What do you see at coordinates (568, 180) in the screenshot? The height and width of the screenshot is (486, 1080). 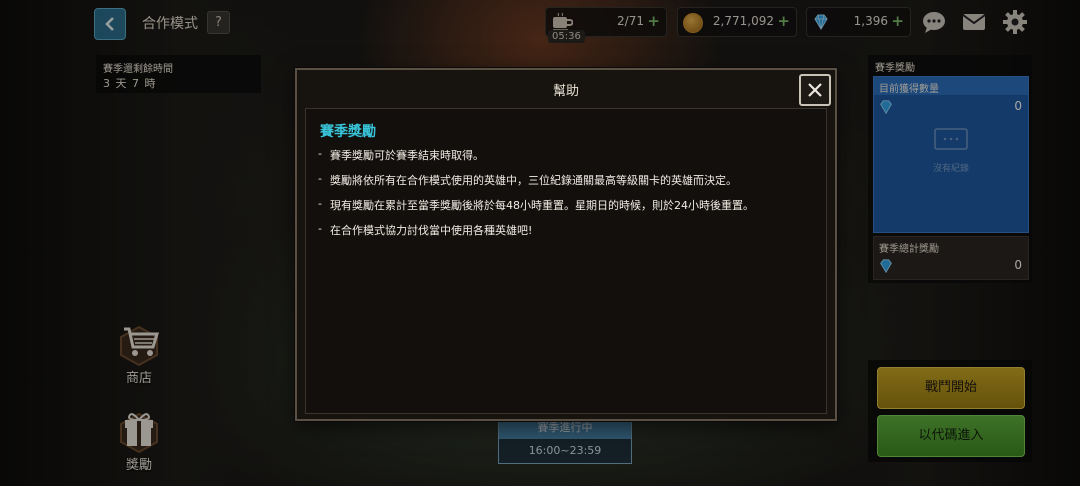 I see `list-item: 獎勵將依所有在合作模式使用的英雄中，三位紀錄通關最高等級關卡的英雄而決定。` at bounding box center [568, 180].